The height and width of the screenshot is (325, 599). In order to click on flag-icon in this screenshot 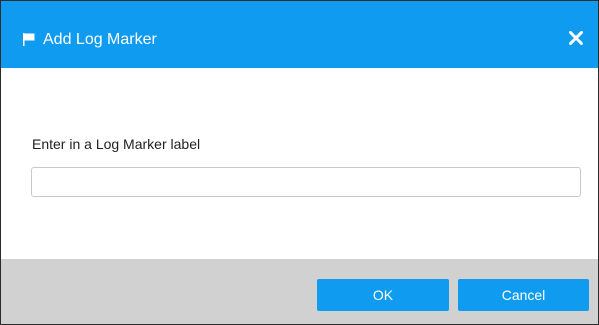, I will do `click(29, 39)`.